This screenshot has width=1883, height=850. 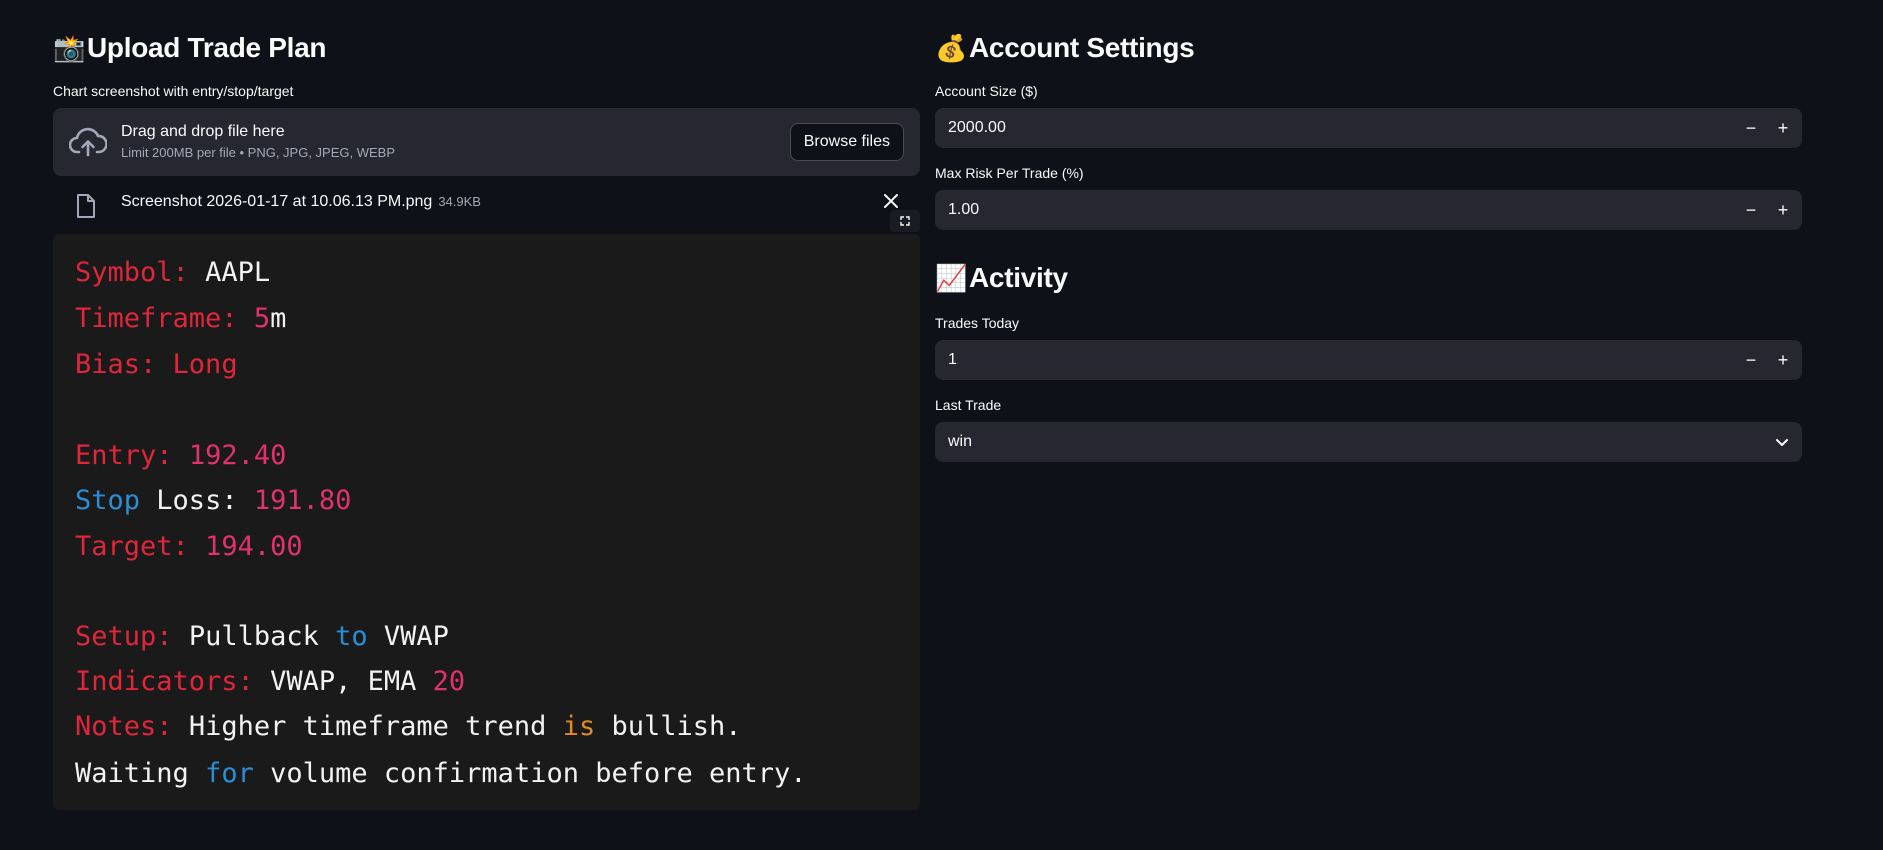 I want to click on trades-today-decrement-button: −, so click(x=1751, y=360).